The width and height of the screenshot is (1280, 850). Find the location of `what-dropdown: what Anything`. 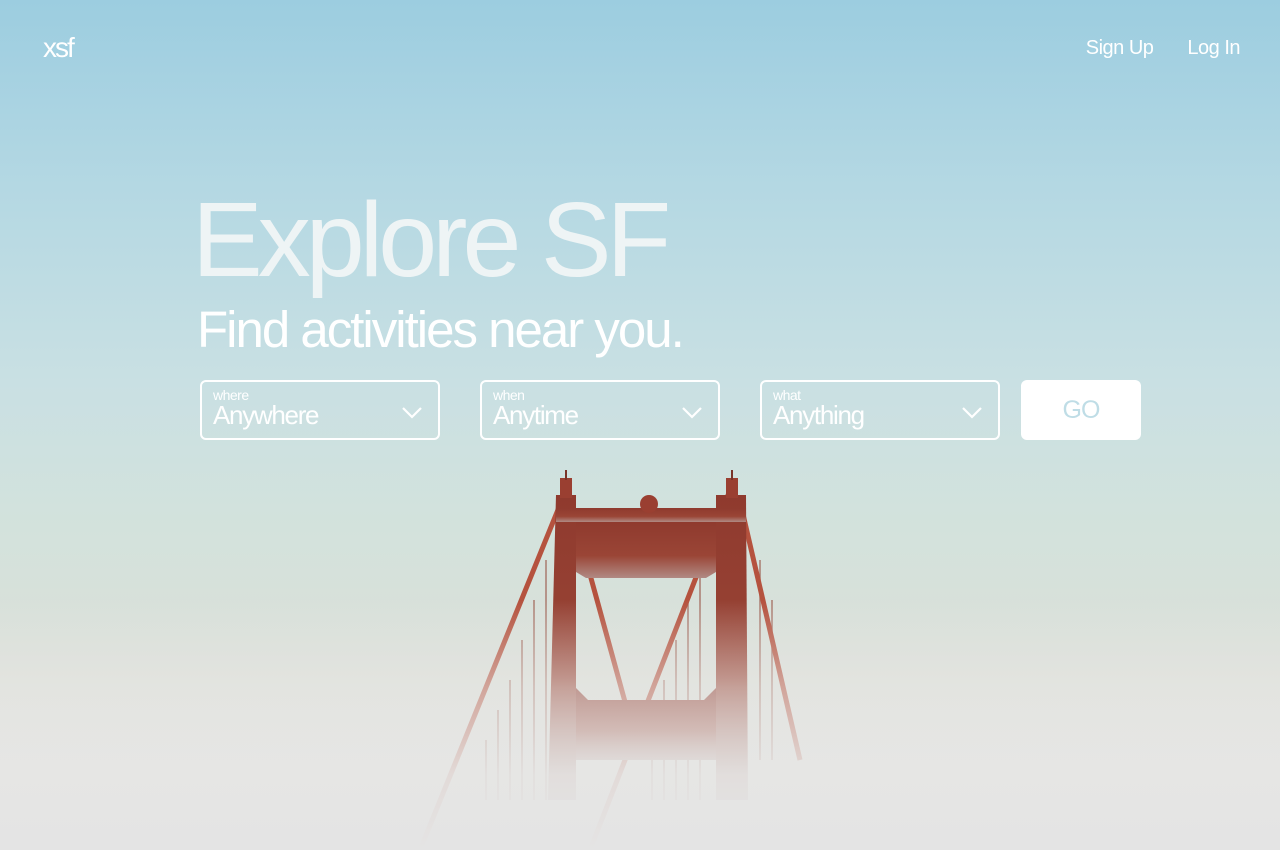

what-dropdown: what Anything is located at coordinates (880, 410).